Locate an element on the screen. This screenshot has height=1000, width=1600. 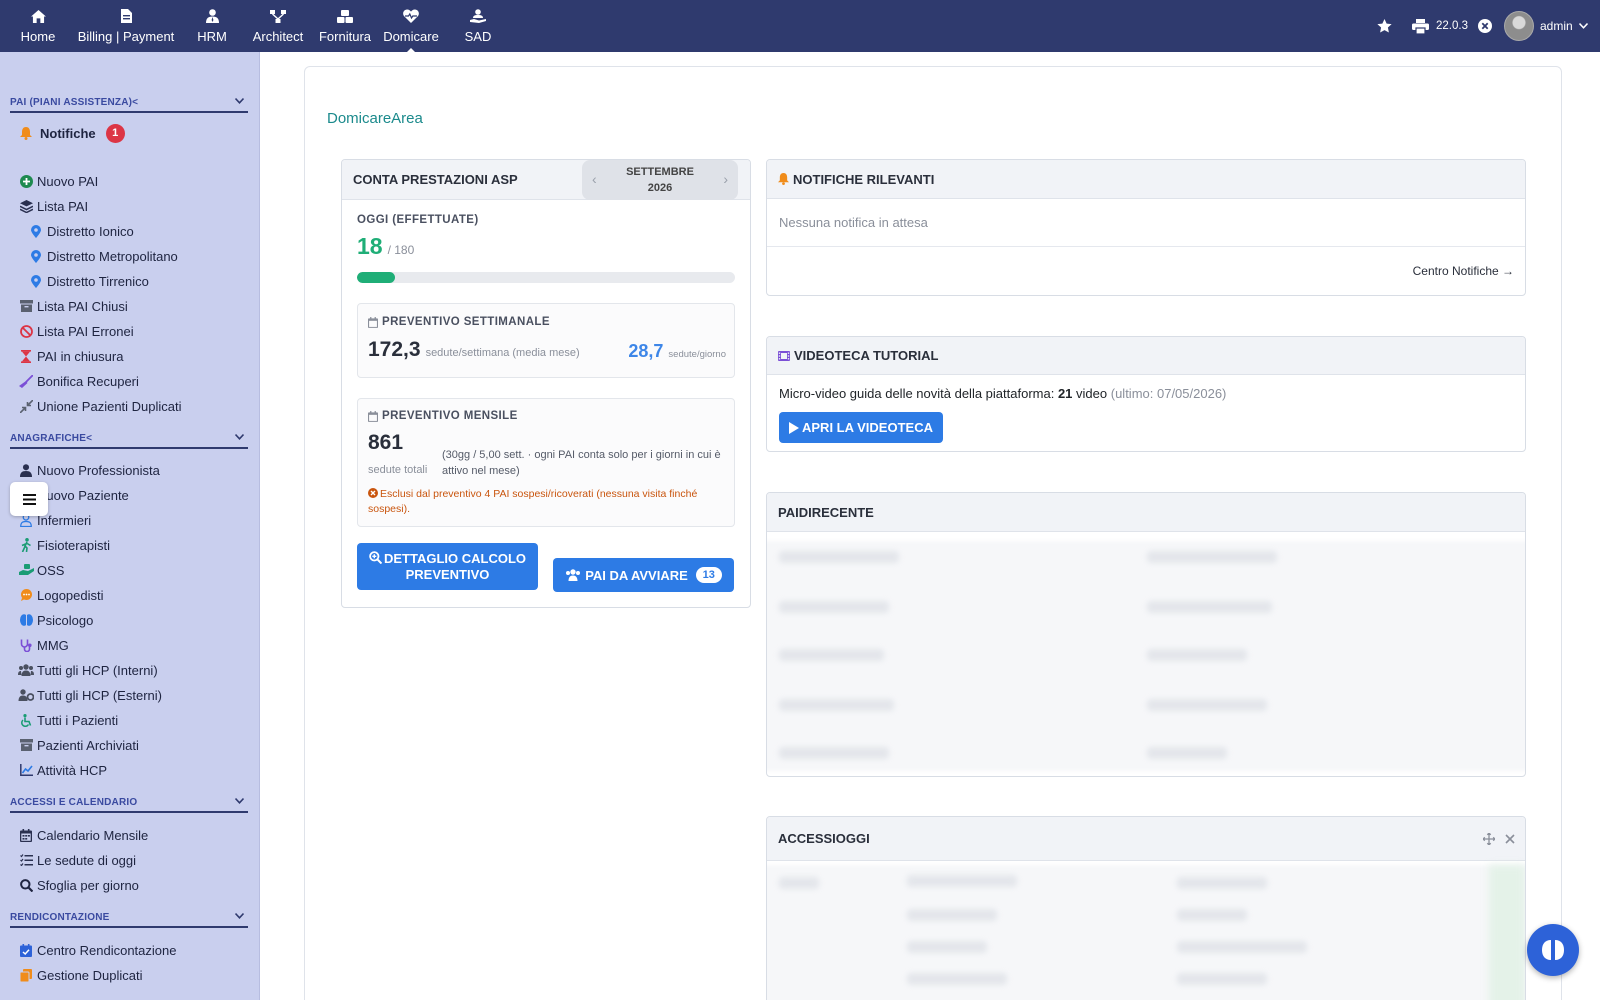
apri-videoteca-button: APRI LA VIDEOTECA is located at coordinates (861, 427).